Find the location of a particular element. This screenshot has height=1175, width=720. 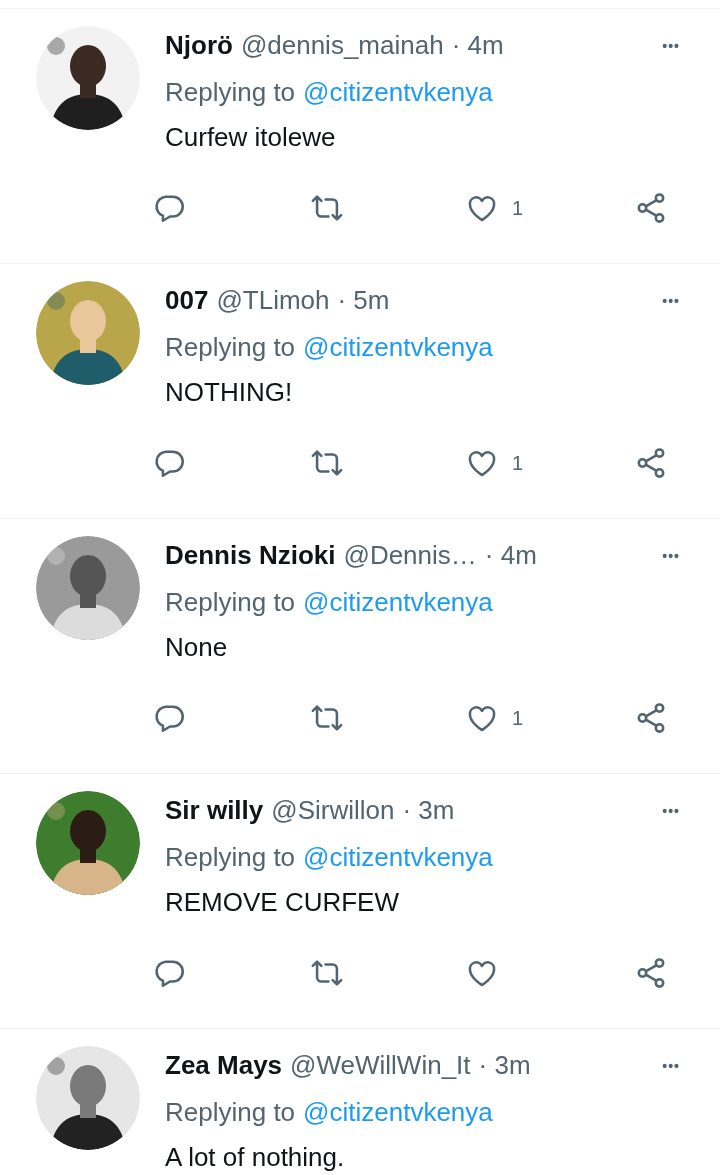

user-handle: @WeWillWin_It is located at coordinates (380, 1065).